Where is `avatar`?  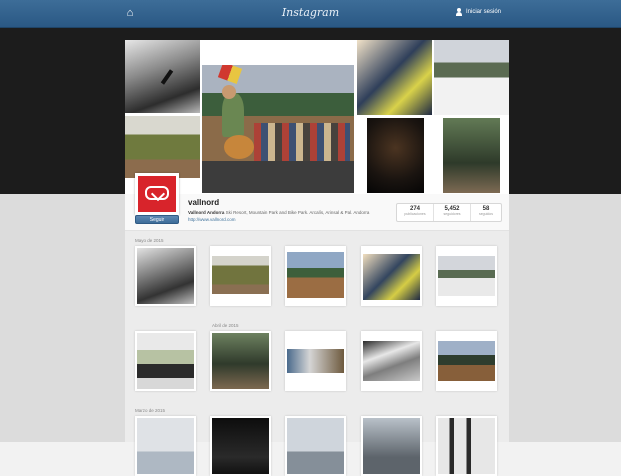
avatar is located at coordinates (157, 194).